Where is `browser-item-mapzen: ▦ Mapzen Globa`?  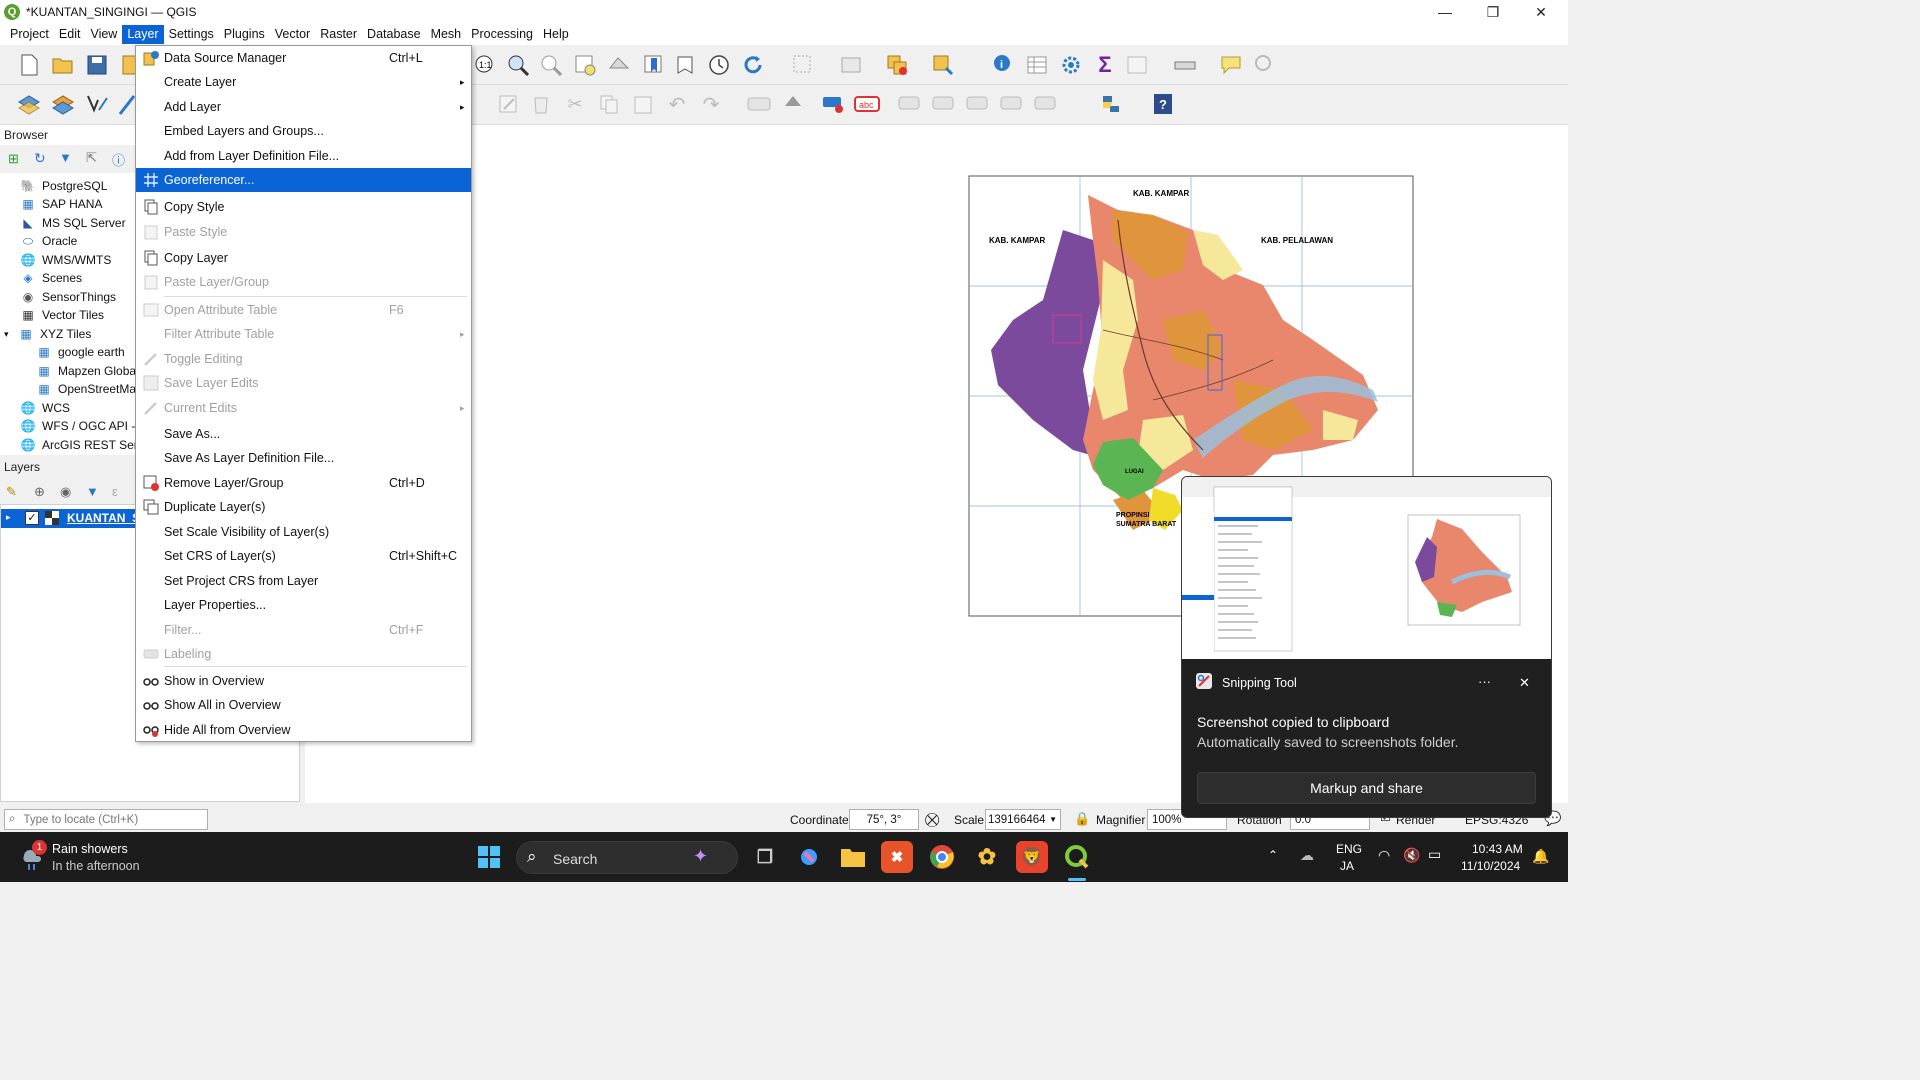
browser-item-mapzen: ▦ Mapzen Globa is located at coordinates (86, 371).